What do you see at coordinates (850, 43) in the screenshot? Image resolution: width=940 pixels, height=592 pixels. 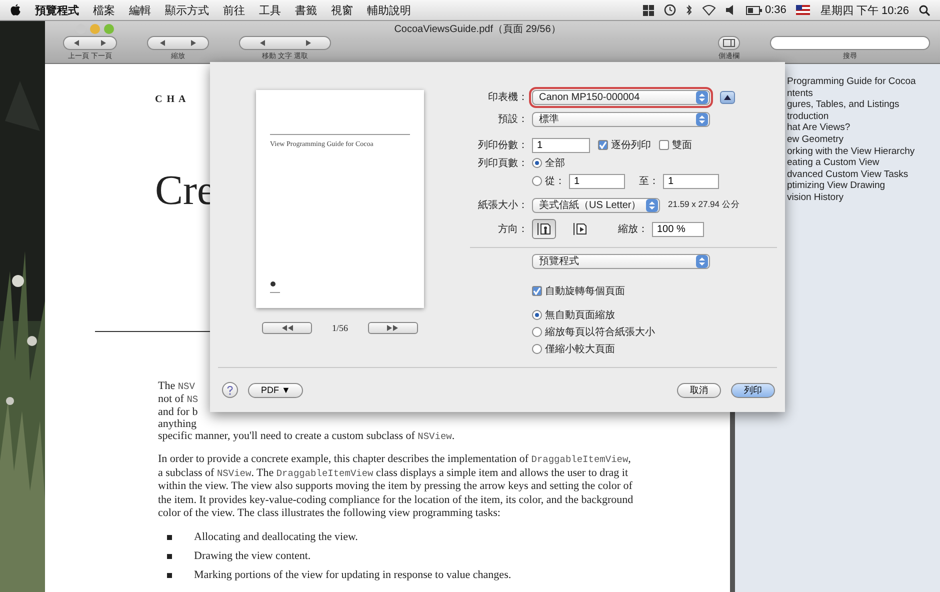 I see `search-field` at bounding box center [850, 43].